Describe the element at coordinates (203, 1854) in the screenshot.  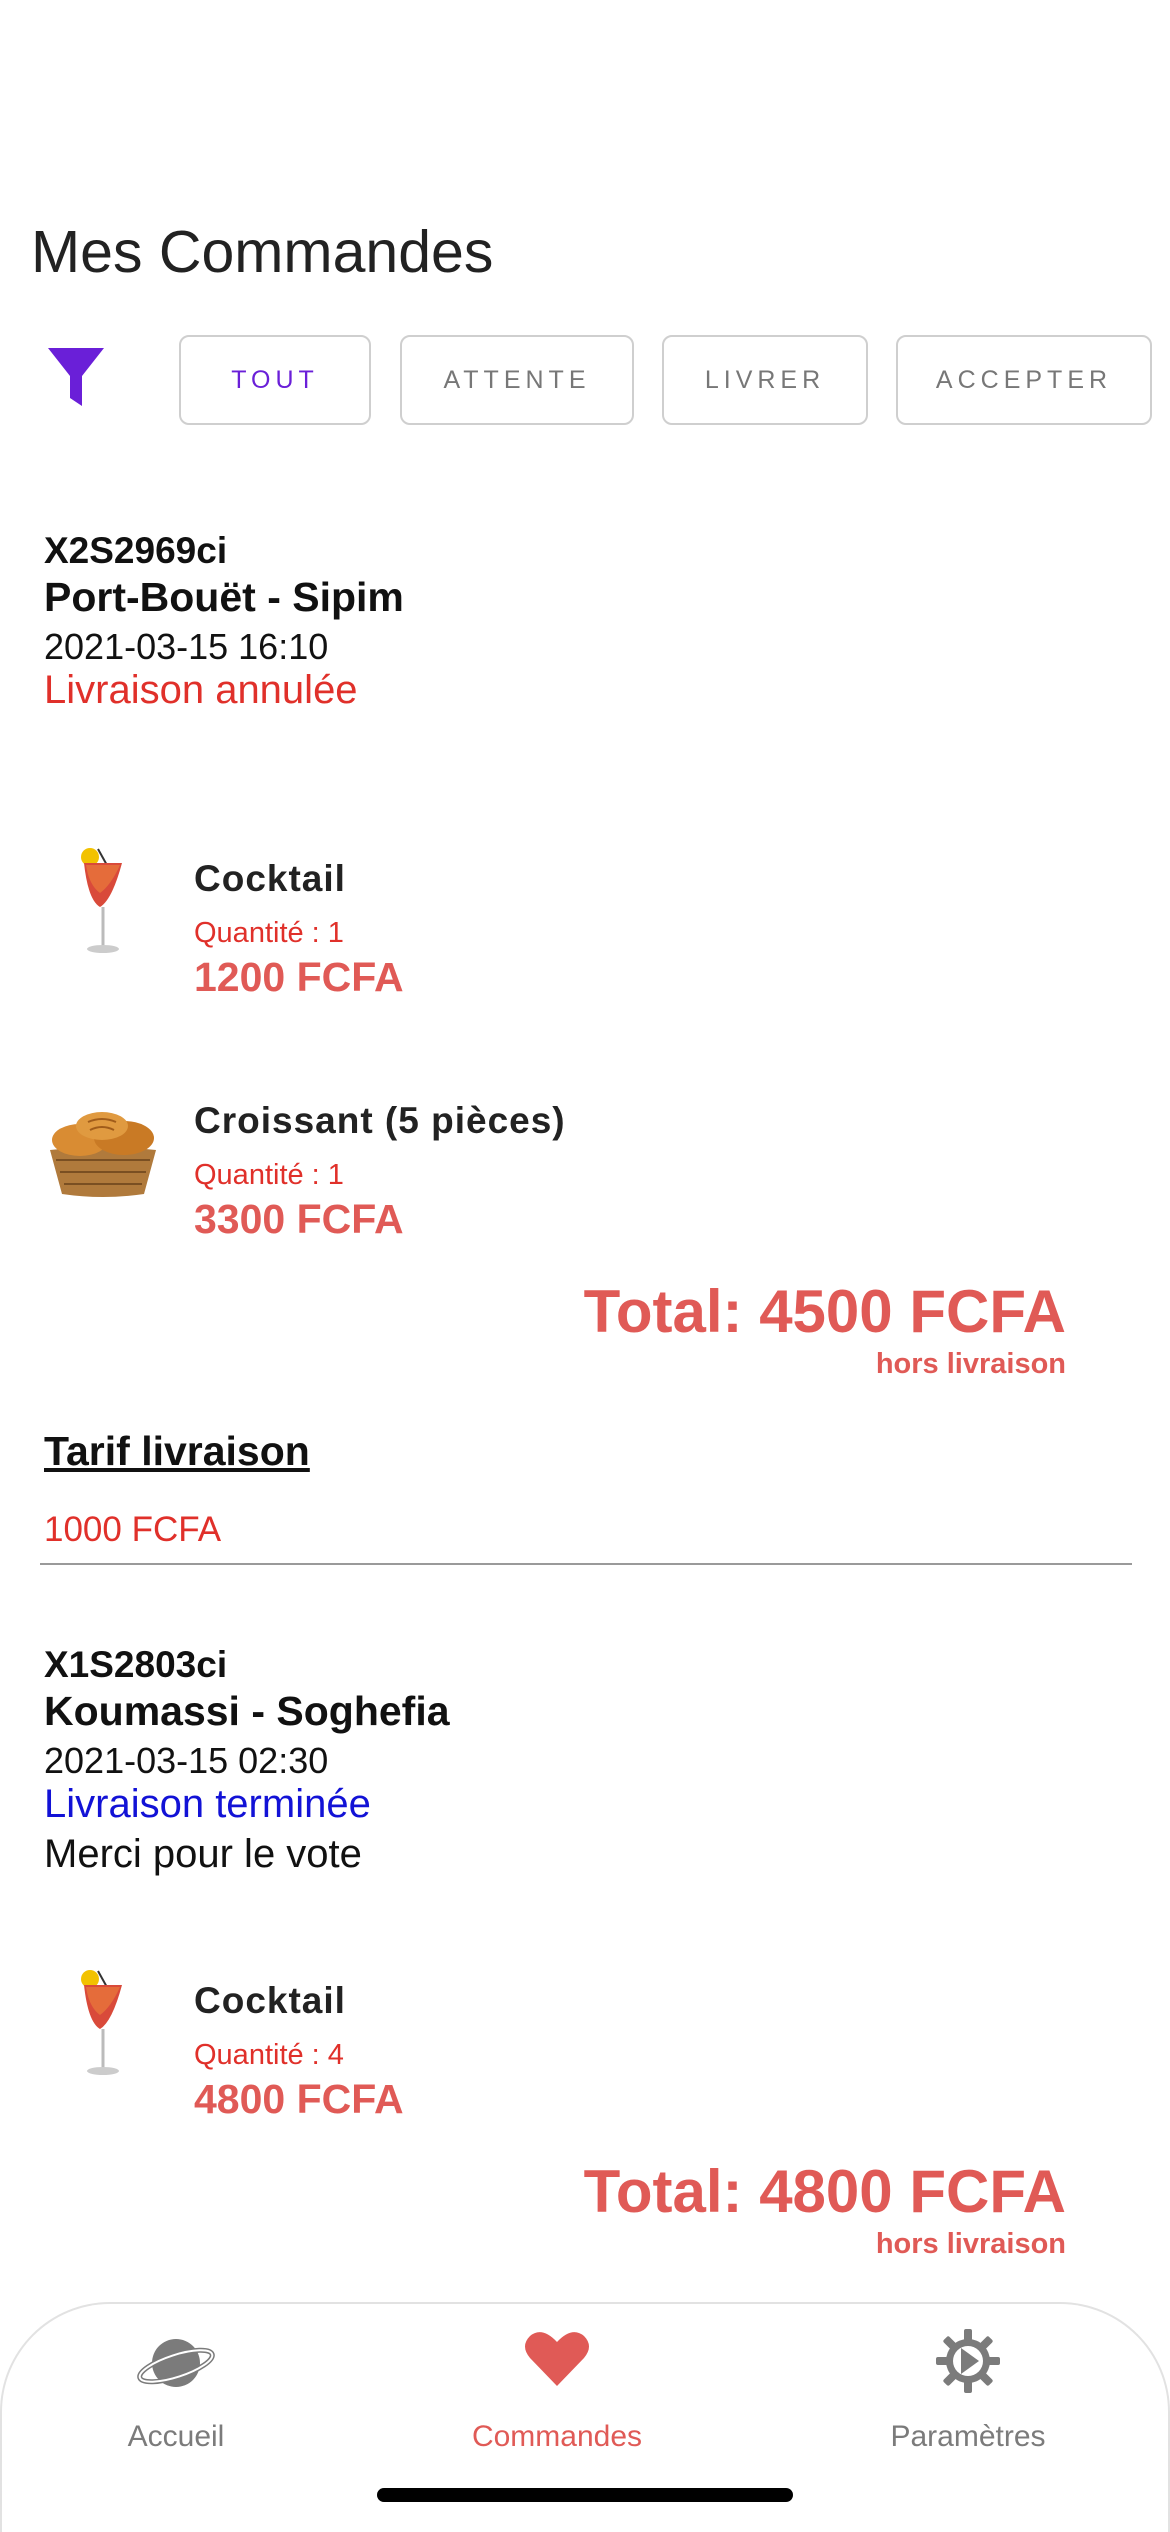
I see `order-note: Merci pour le vote` at that location.